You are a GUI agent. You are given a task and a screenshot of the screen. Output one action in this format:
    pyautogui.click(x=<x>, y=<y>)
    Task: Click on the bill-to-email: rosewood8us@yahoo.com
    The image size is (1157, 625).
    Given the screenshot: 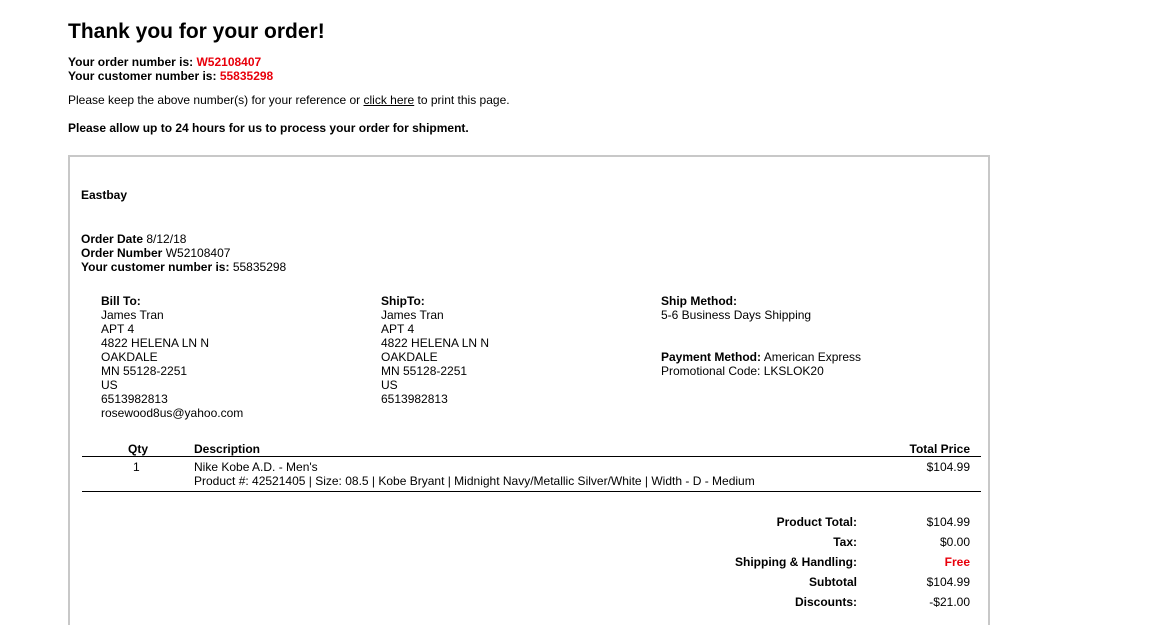 What is the action you would take?
    pyautogui.click(x=172, y=413)
    